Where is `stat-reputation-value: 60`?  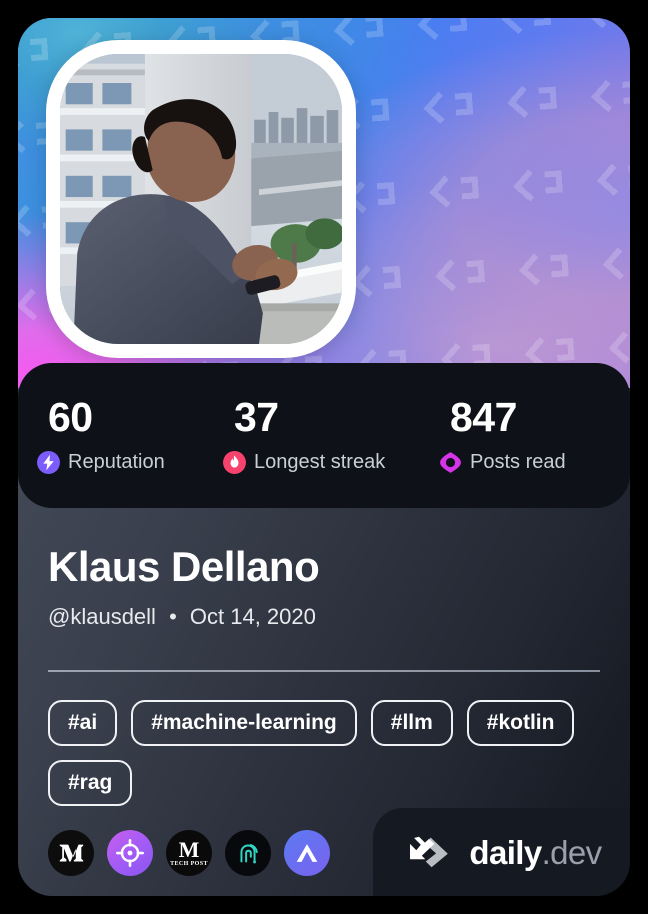
stat-reputation-value: 60 is located at coordinates (70, 416).